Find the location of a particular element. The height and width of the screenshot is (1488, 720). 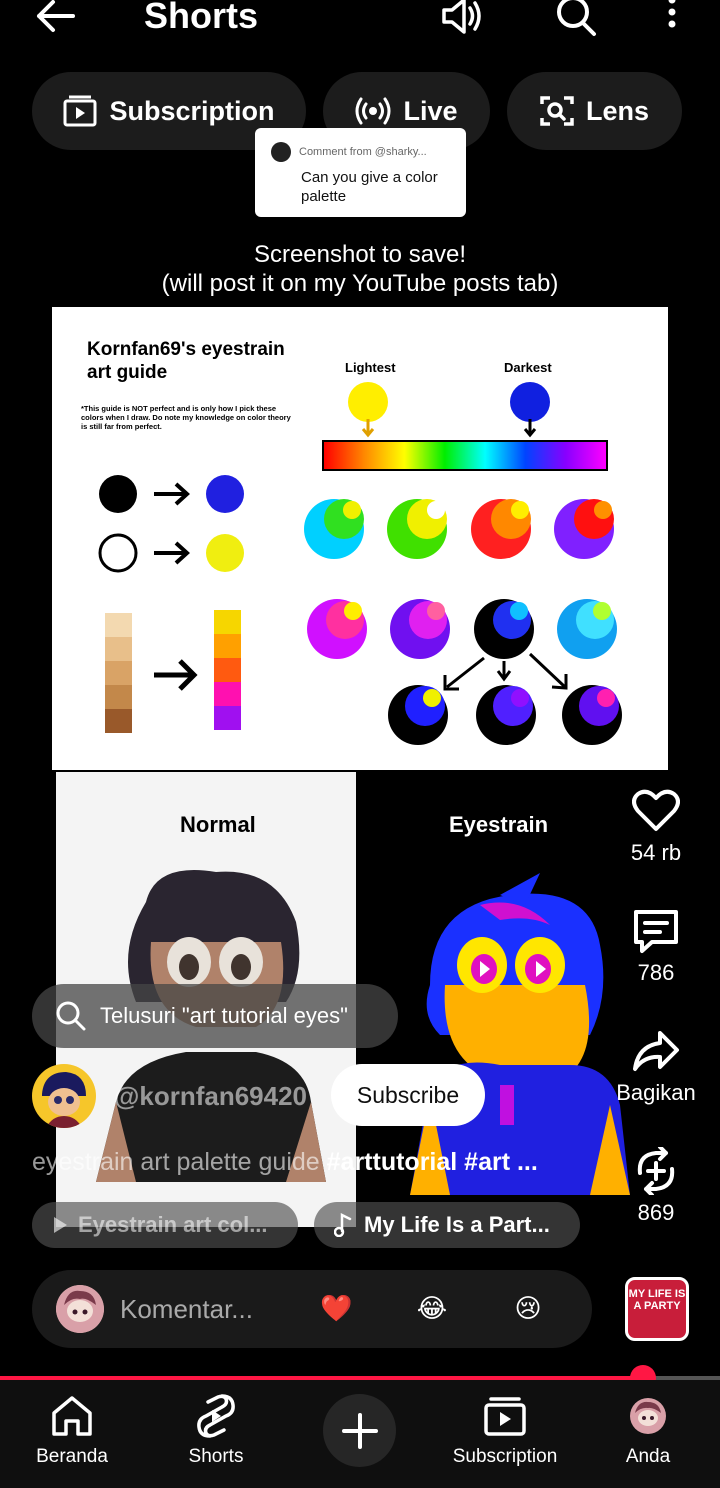

more-vertical-icon is located at coordinates (672, 14).